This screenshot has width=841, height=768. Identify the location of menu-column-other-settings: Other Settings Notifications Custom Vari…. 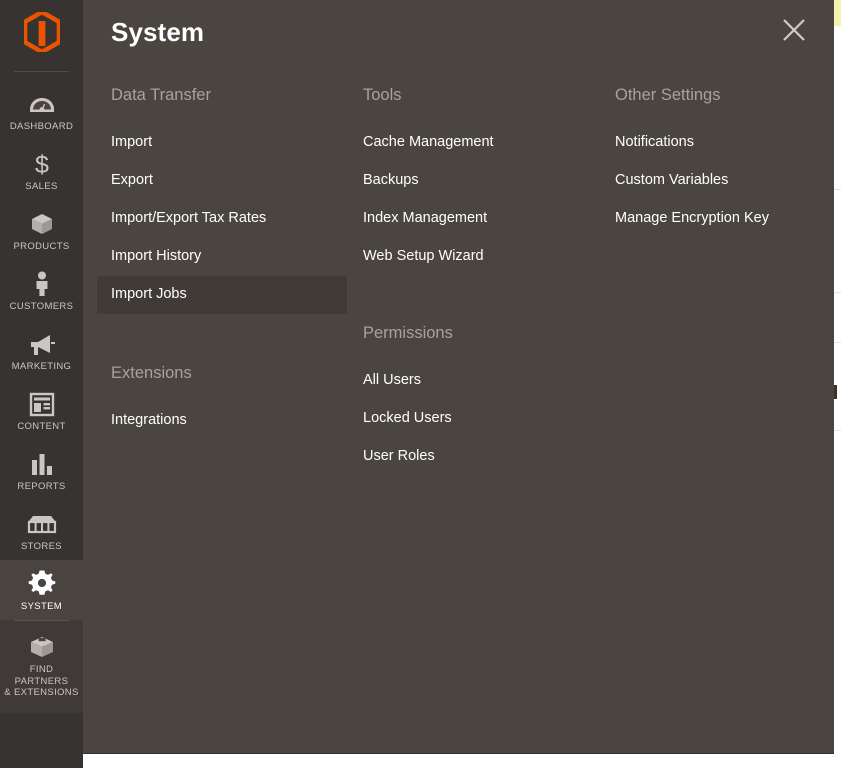
(721, 162).